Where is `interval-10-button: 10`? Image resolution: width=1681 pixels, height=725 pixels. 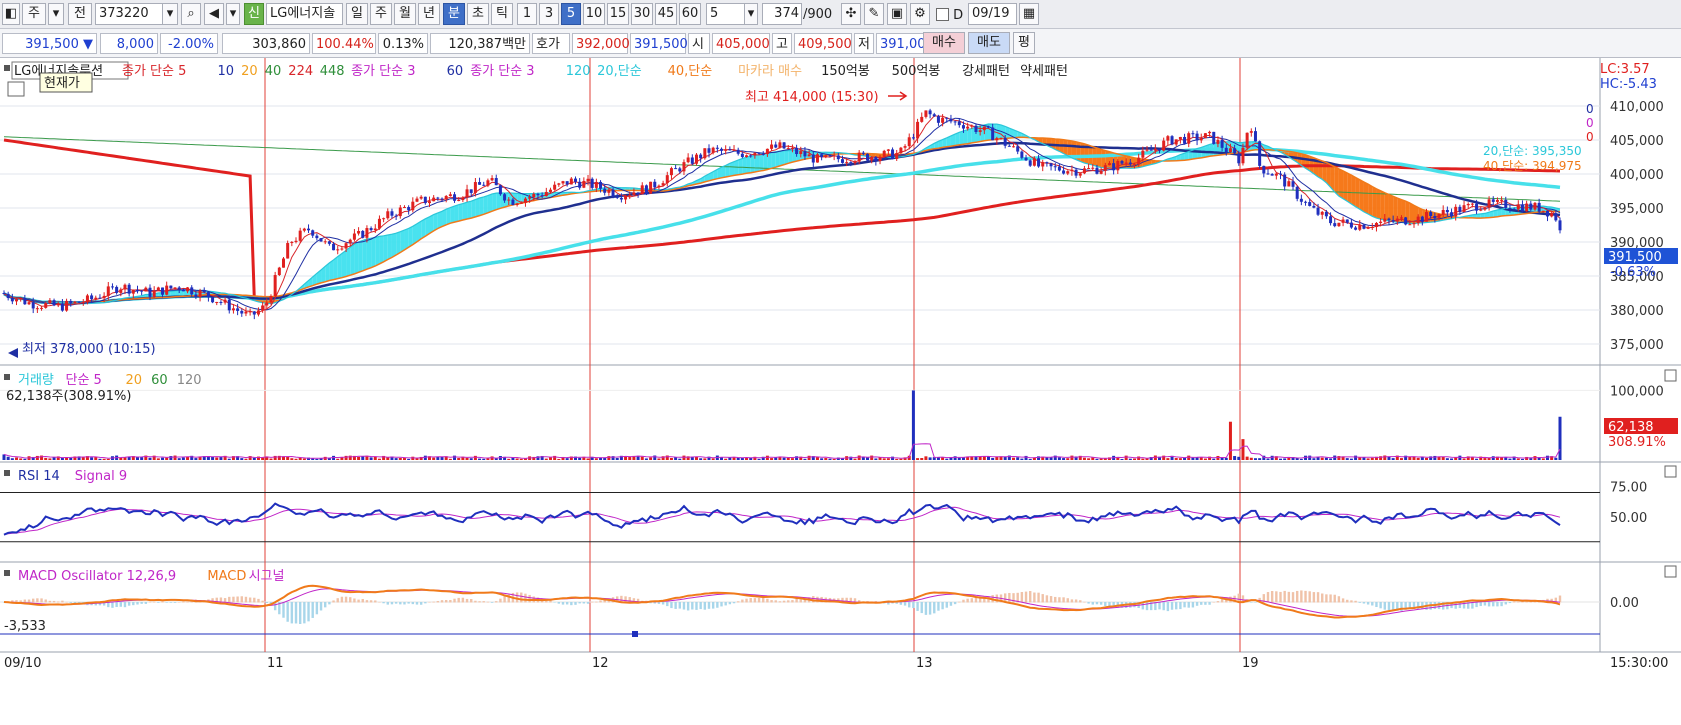 interval-10-button: 10 is located at coordinates (594, 14).